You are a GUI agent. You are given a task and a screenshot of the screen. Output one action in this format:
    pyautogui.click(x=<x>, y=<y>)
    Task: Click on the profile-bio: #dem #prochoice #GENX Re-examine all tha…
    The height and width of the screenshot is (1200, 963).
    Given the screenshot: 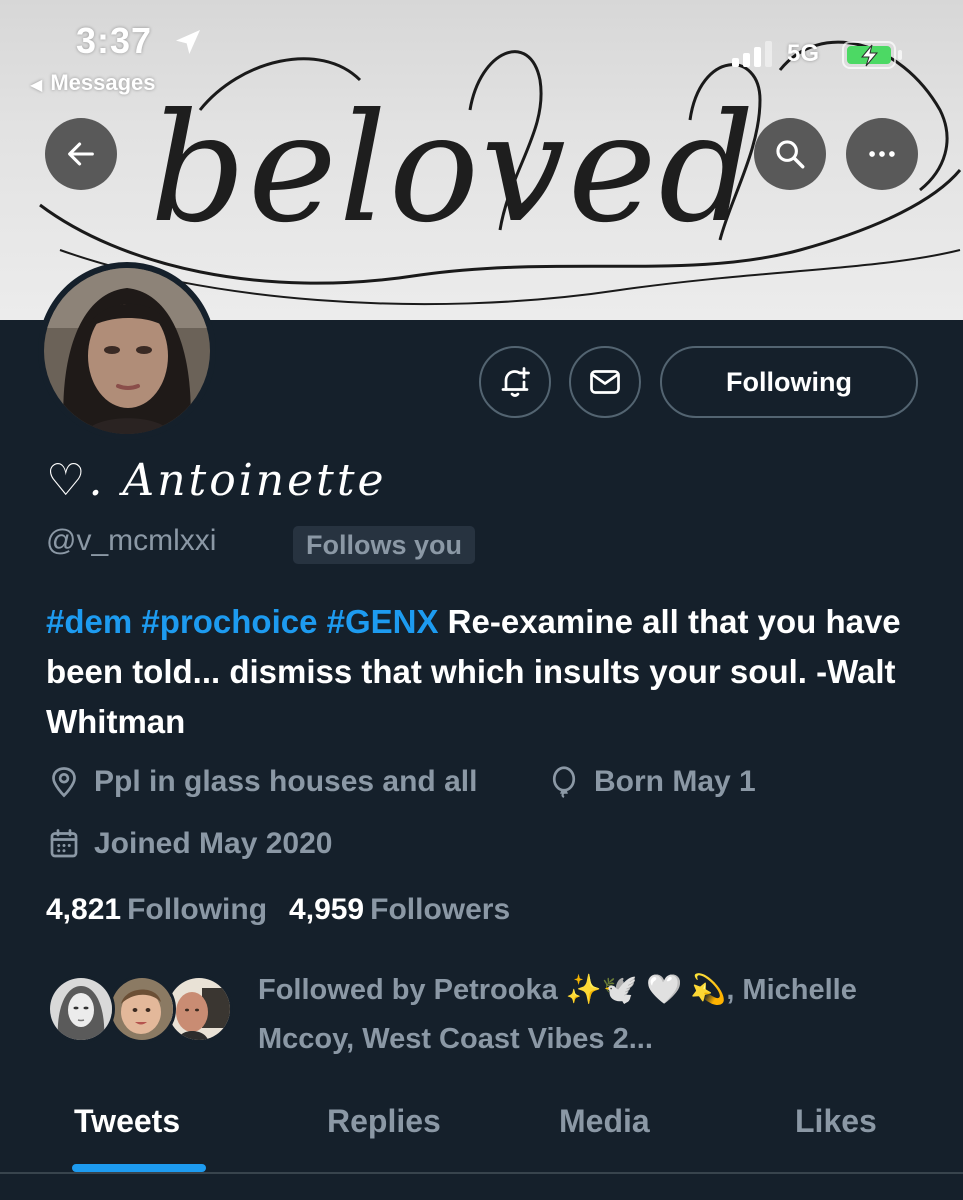 What is the action you would take?
    pyautogui.click(x=491, y=672)
    